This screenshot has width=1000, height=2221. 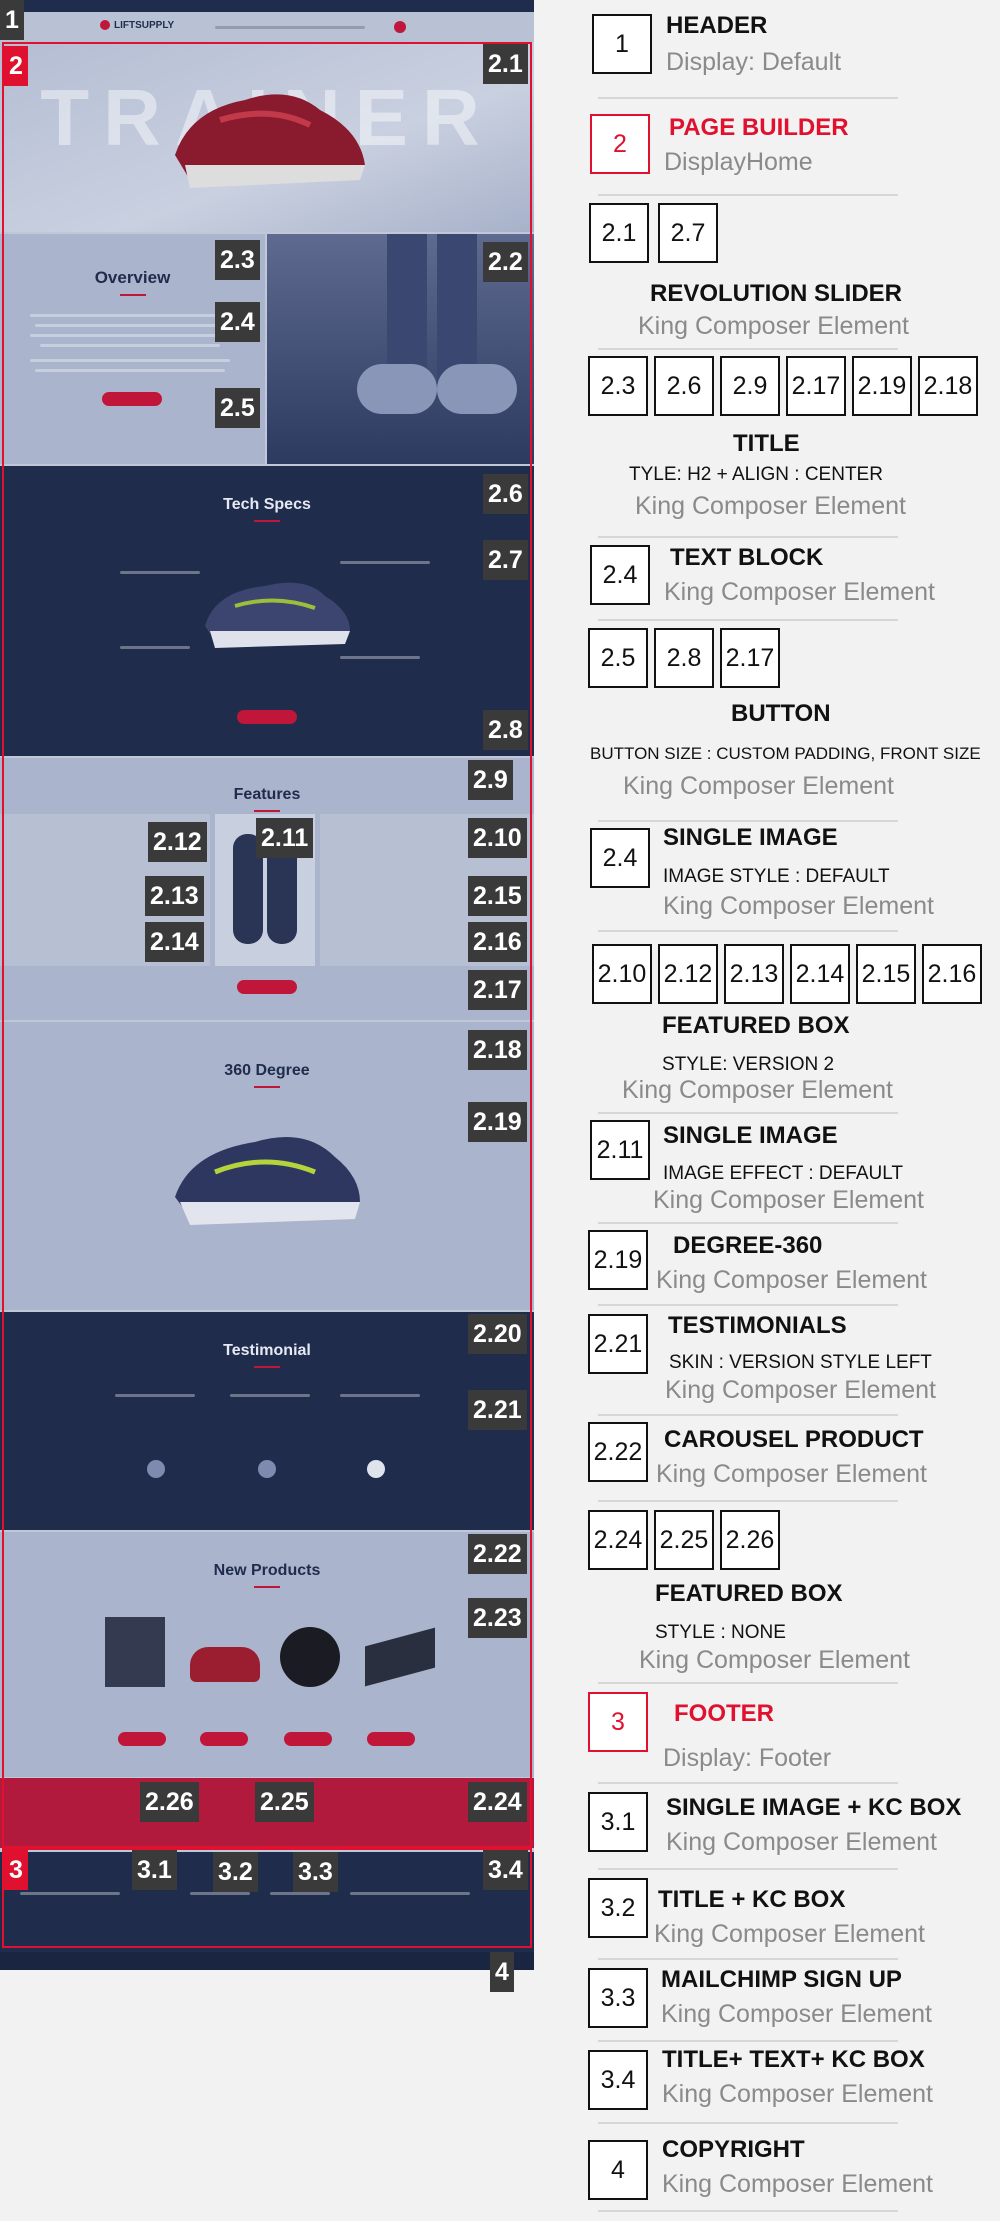 I want to click on legend-title: MAILCHIMP SIGN UP, so click(x=781, y=1979).